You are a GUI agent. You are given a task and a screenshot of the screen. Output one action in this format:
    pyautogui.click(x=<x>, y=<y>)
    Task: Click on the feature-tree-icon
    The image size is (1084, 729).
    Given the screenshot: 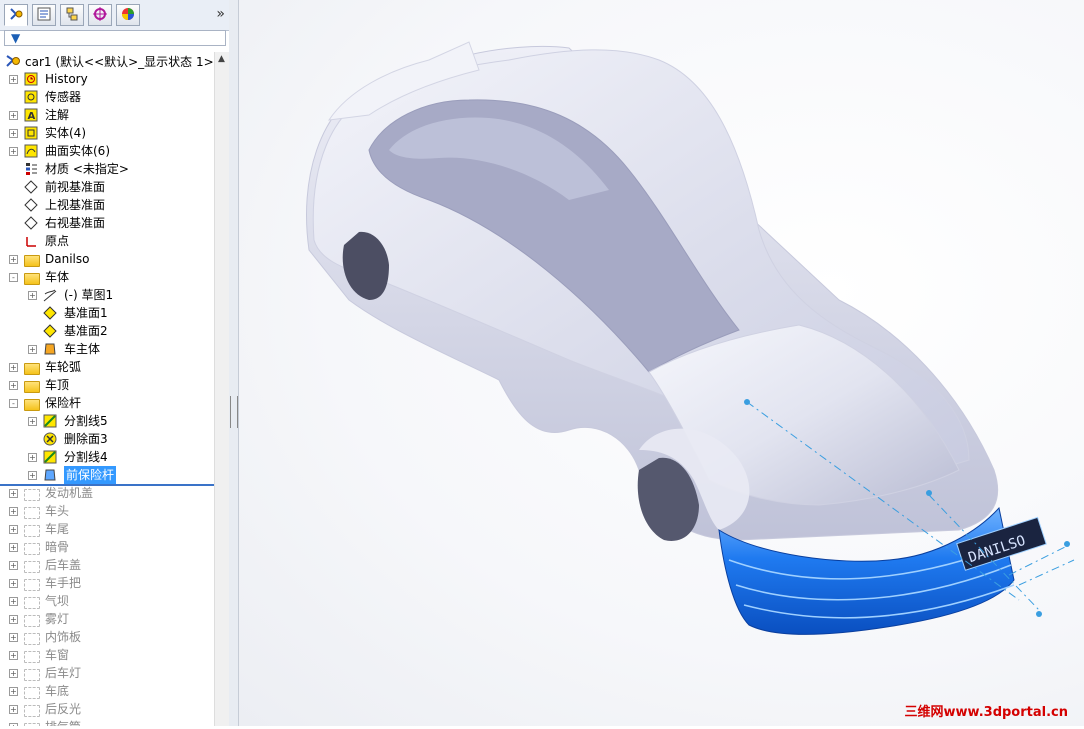 What is the action you would take?
    pyautogui.click(x=16, y=15)
    